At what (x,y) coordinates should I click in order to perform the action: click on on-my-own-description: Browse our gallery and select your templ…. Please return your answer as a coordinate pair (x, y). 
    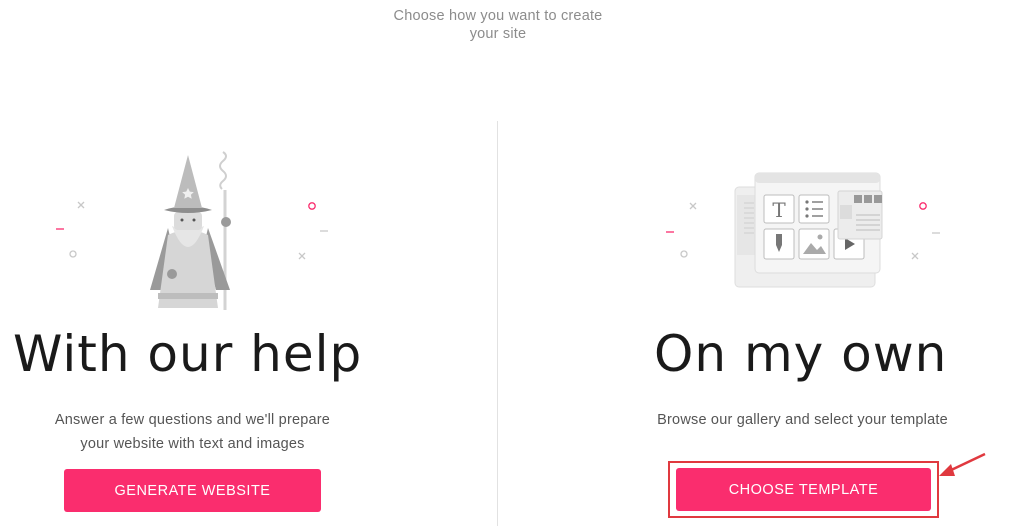
    Looking at the image, I should click on (802, 420).